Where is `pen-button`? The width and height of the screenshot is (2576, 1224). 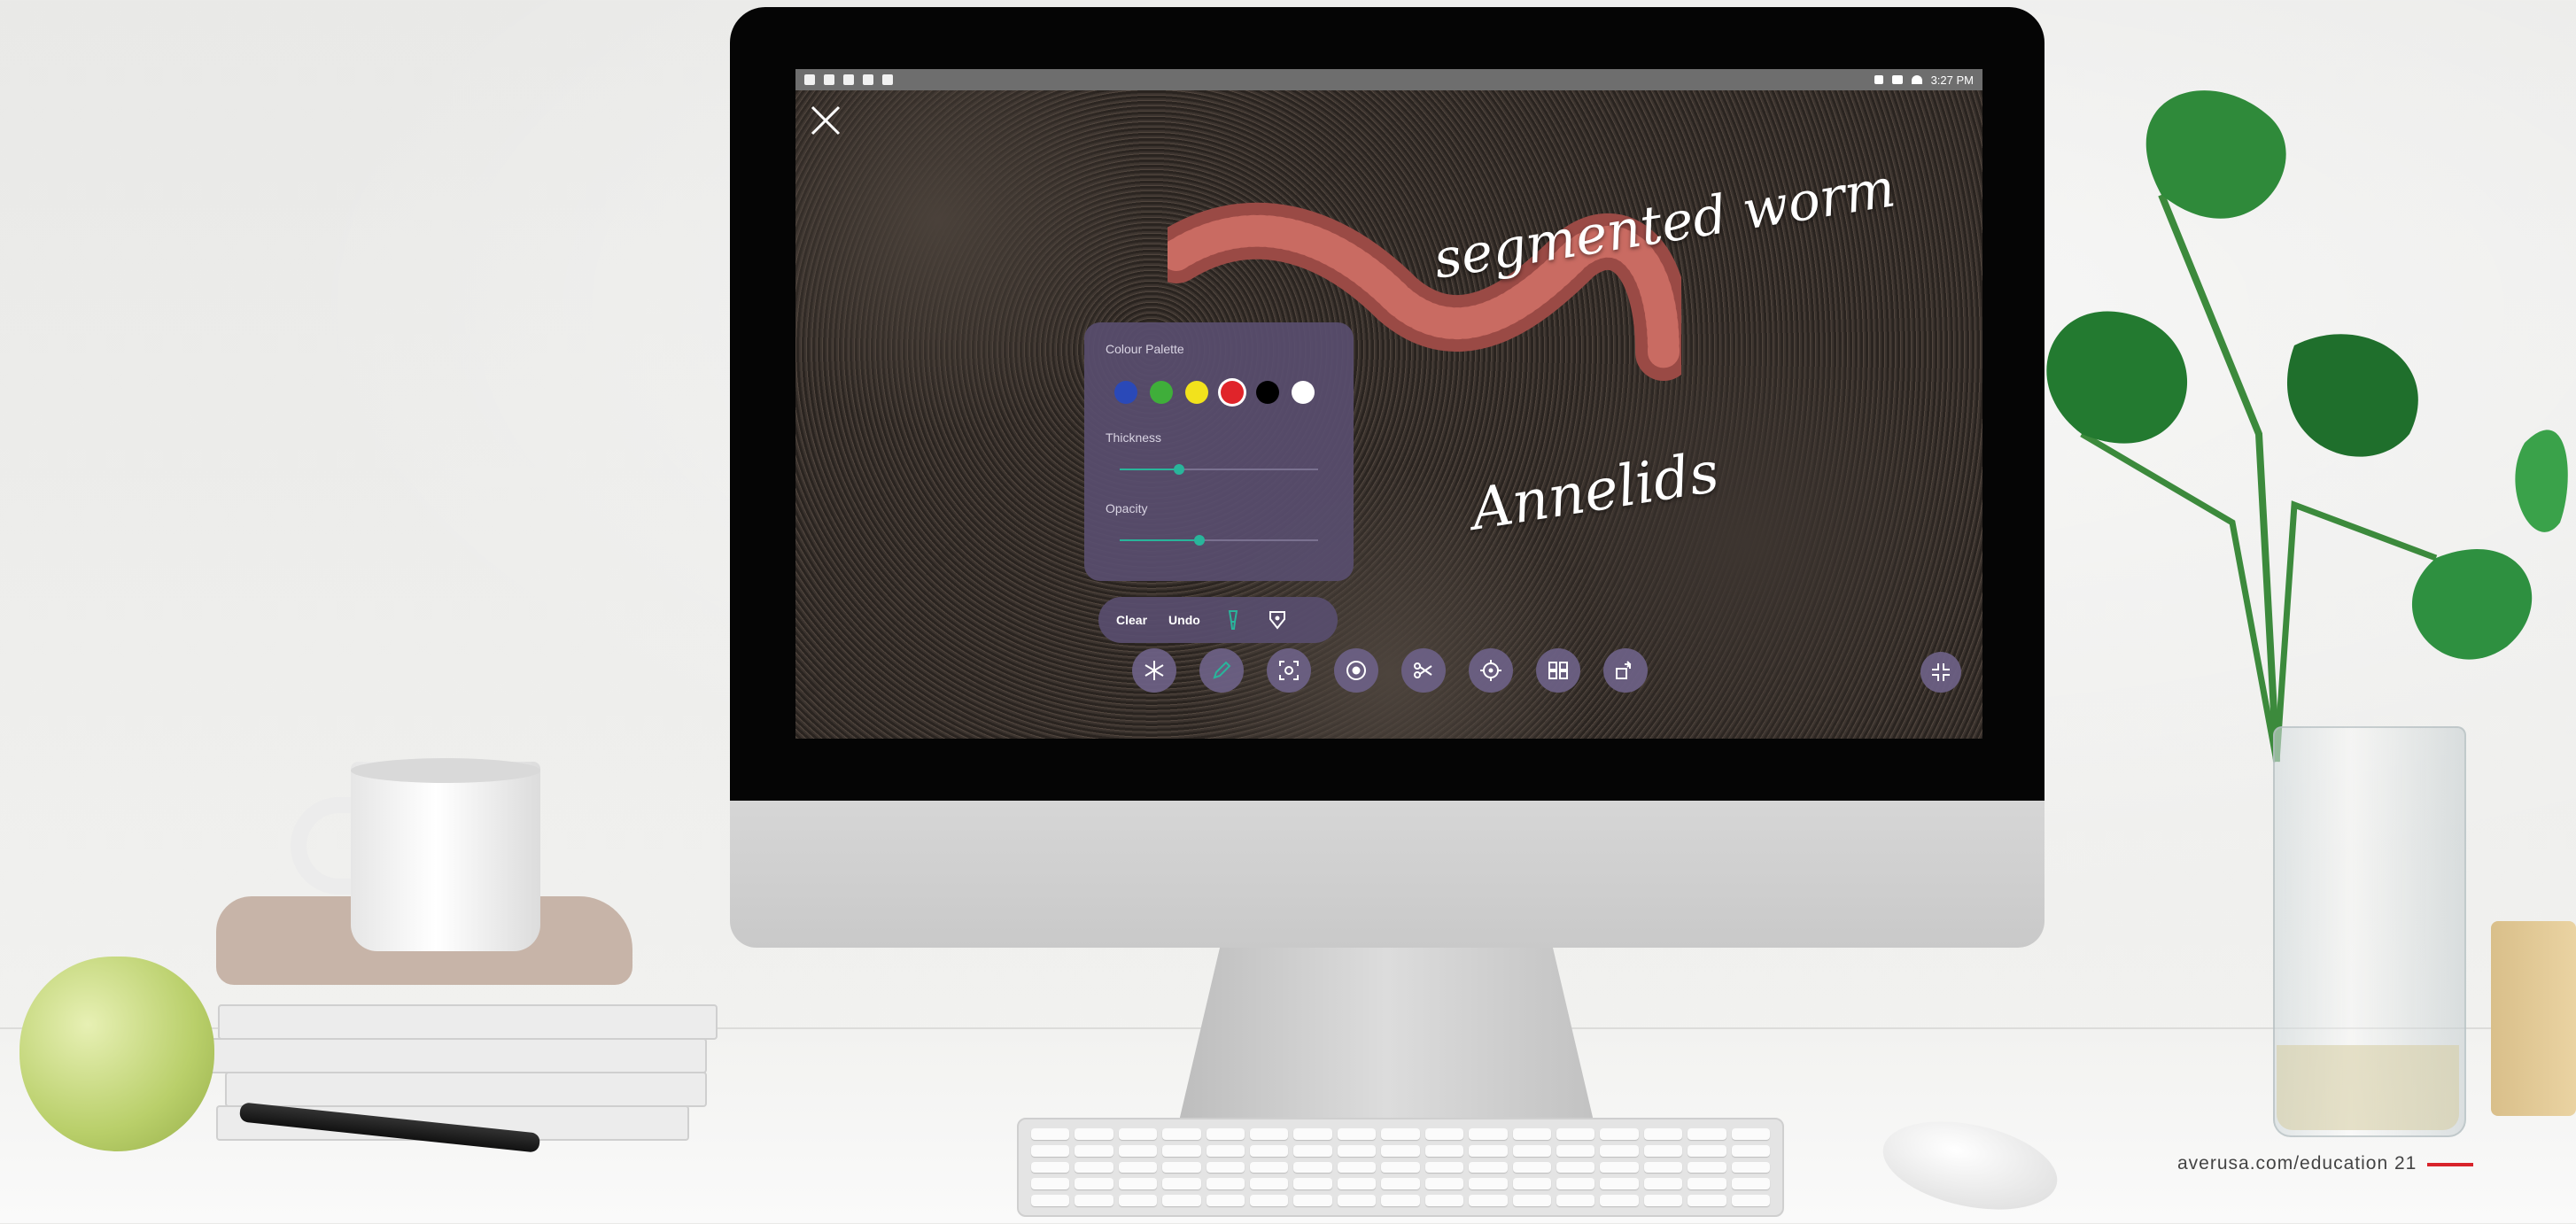
pen-button is located at coordinates (1221, 670).